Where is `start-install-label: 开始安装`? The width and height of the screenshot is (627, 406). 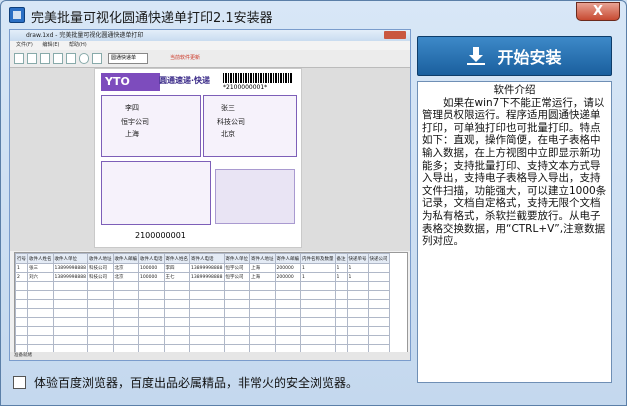 start-install-label: 开始安装 is located at coordinates (529, 57).